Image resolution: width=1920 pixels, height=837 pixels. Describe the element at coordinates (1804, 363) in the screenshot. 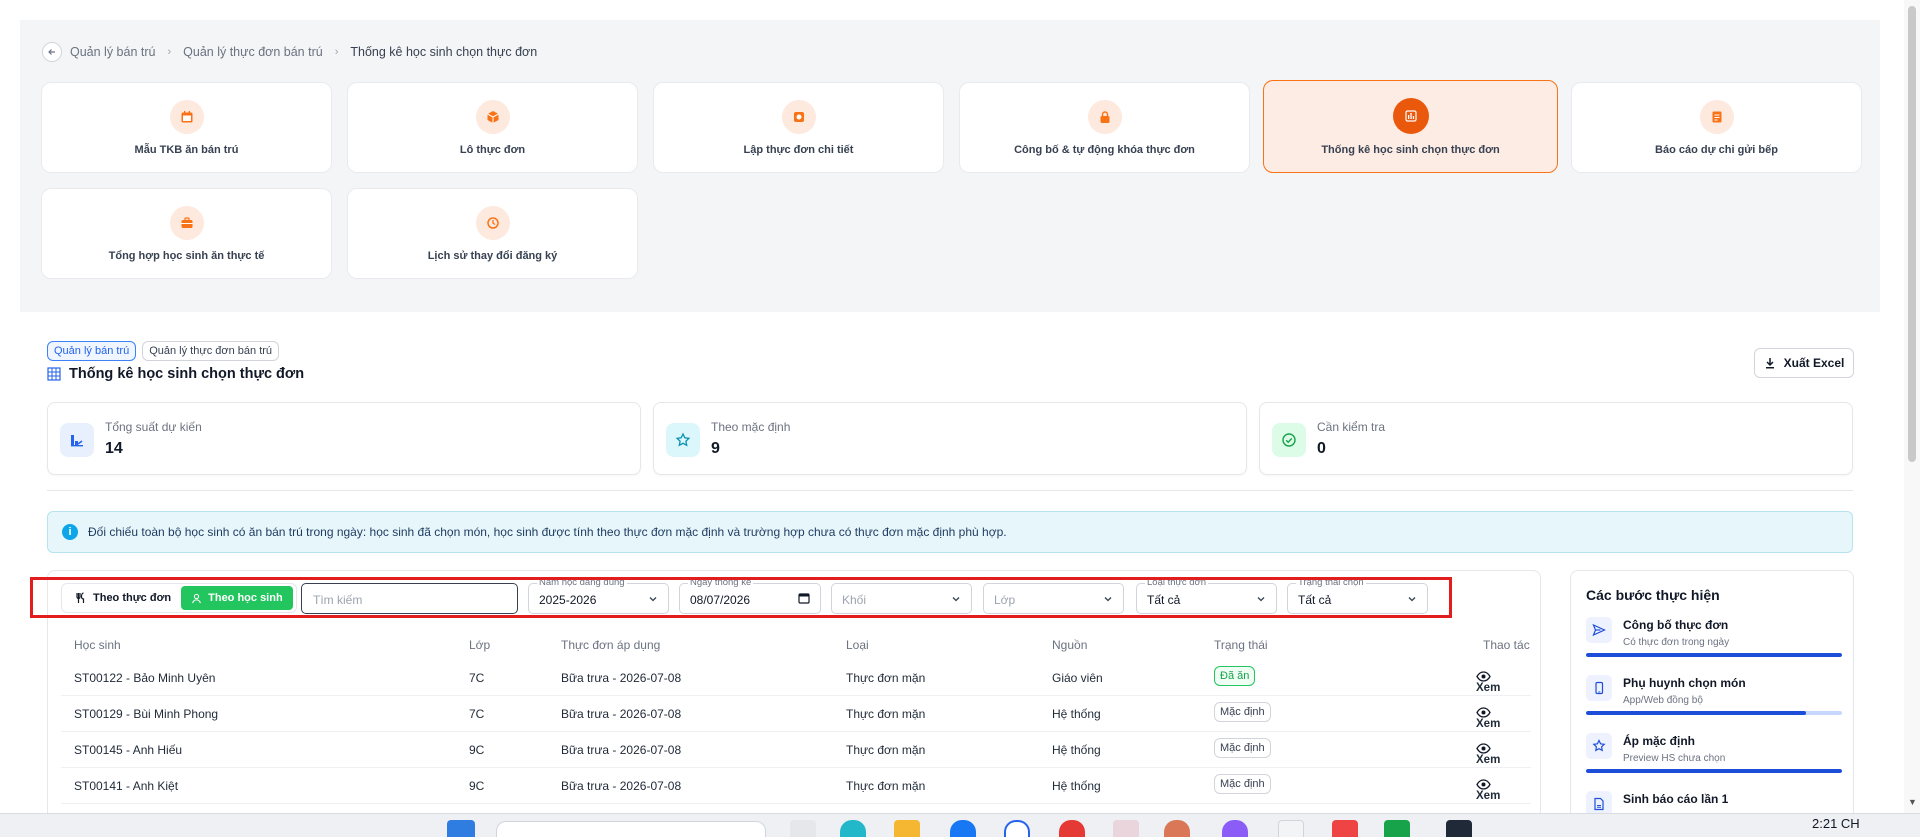

I see `export-excel-button: Xuất Excel` at that location.